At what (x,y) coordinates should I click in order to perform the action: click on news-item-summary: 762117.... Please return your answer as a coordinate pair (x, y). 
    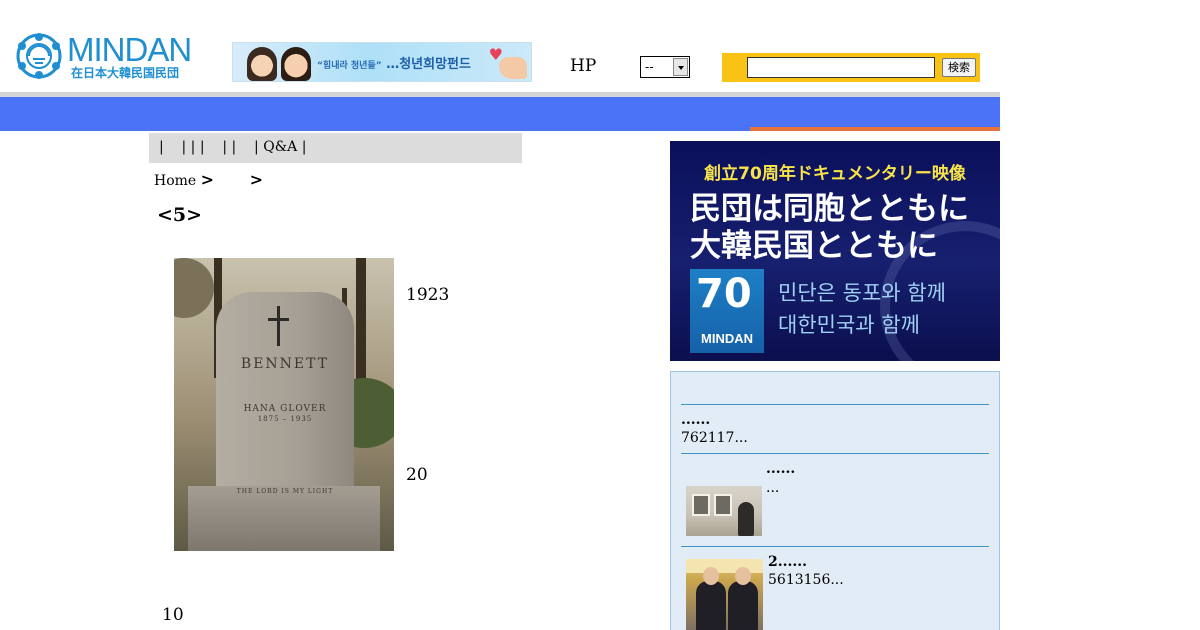
    Looking at the image, I should click on (714, 438).